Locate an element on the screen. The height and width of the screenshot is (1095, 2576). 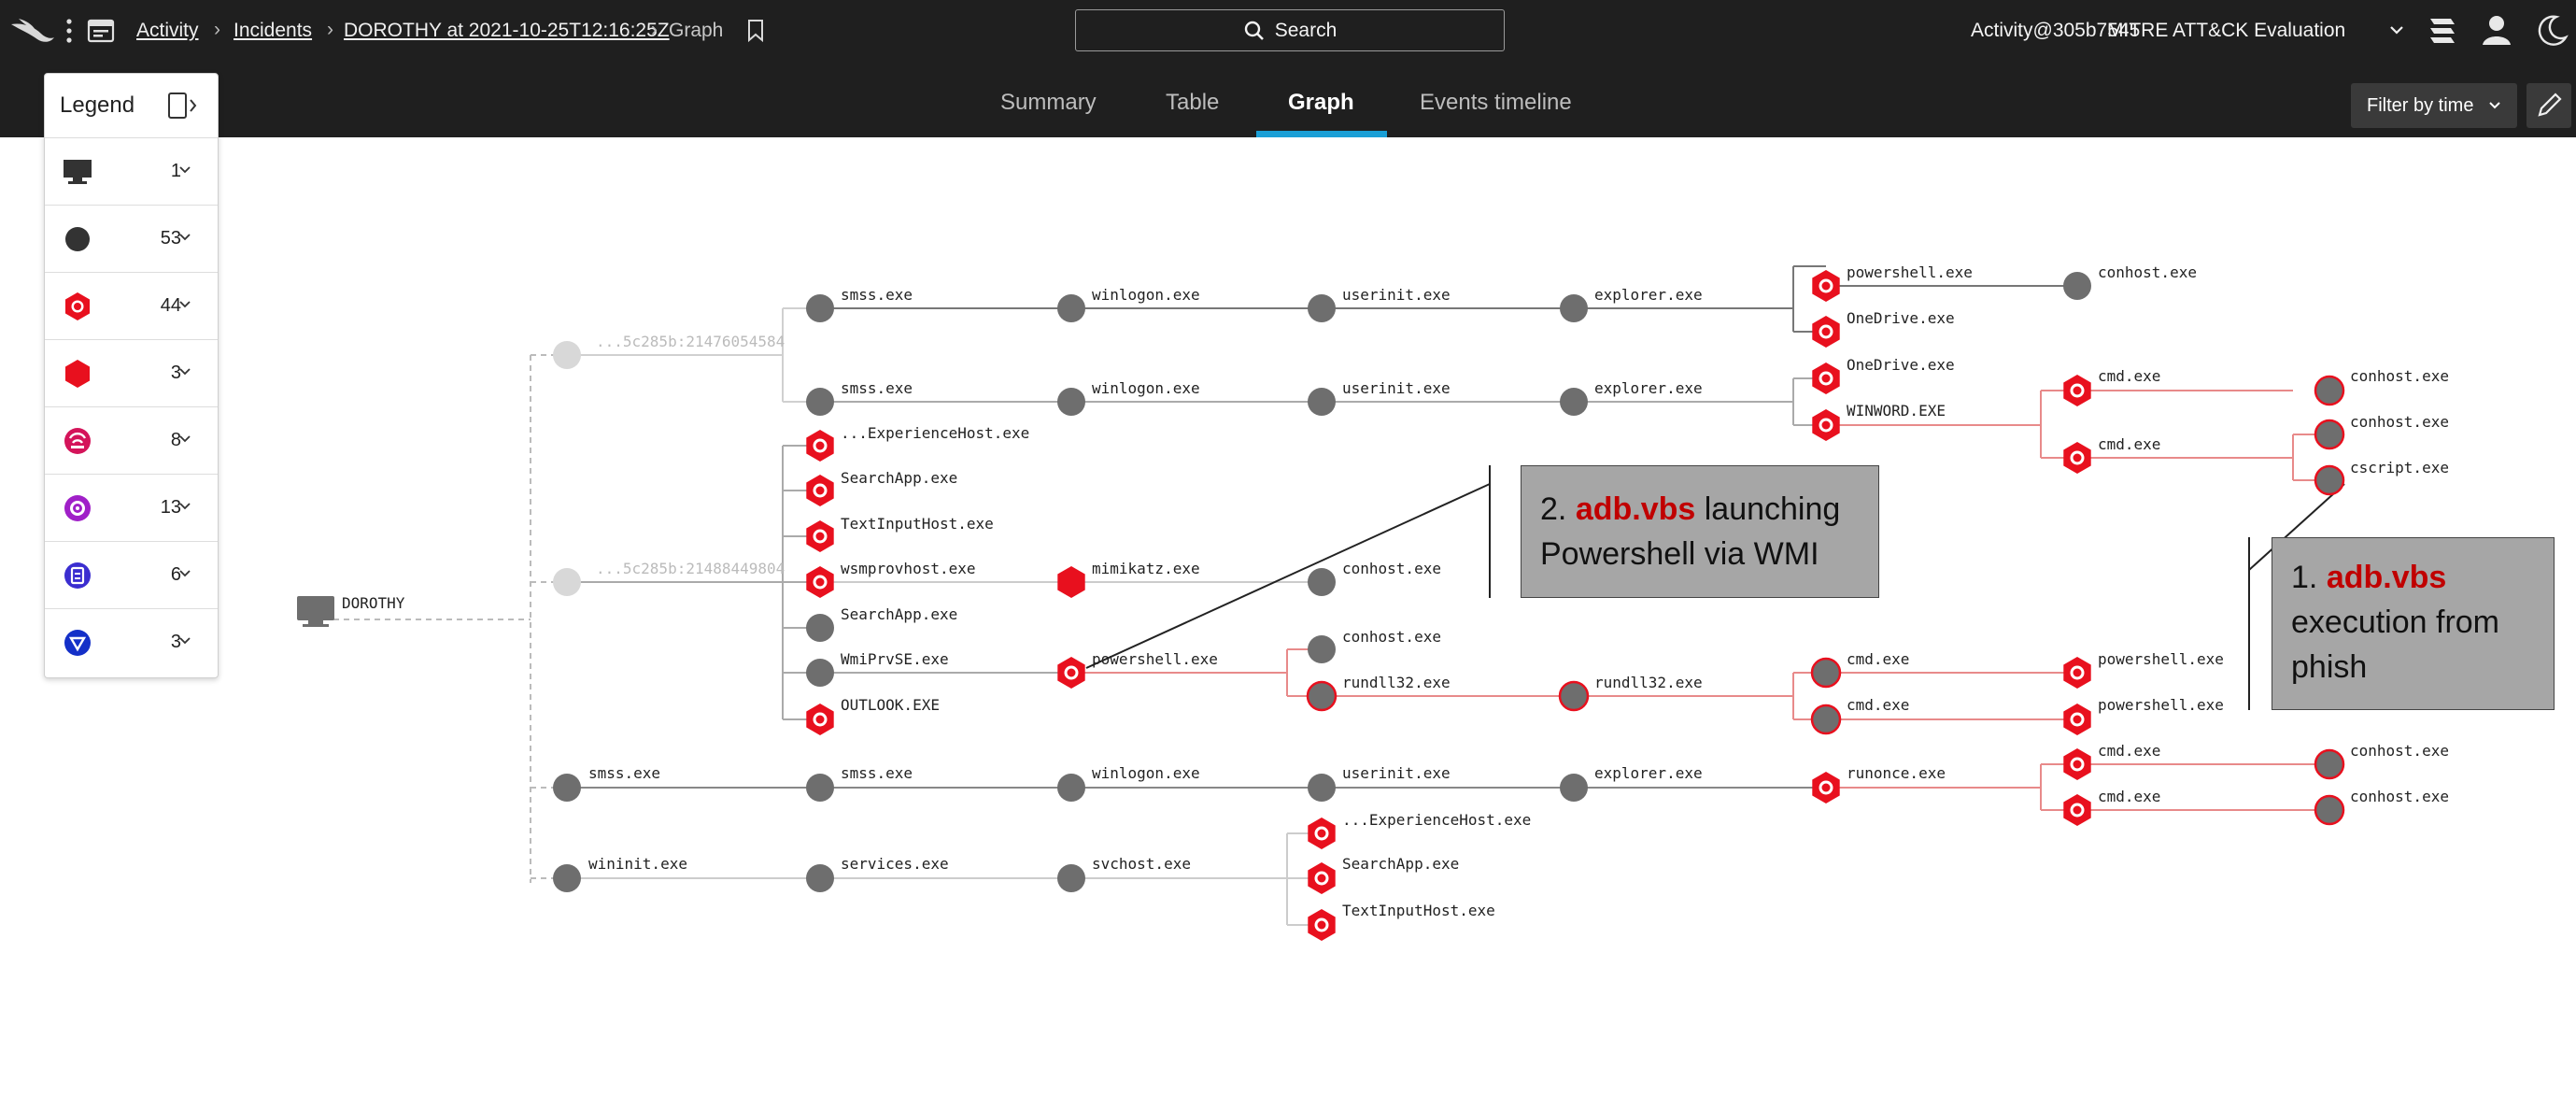
legend-row-network: 8 is located at coordinates (131, 441).